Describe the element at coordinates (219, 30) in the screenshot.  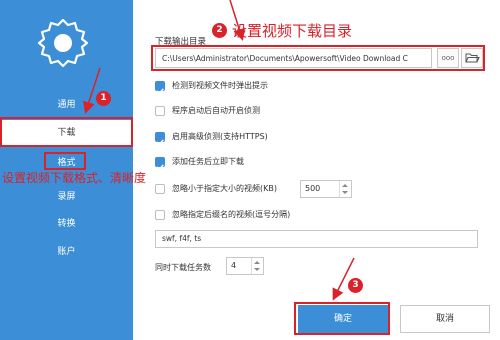
I see `step-2-badge: 2` at that location.